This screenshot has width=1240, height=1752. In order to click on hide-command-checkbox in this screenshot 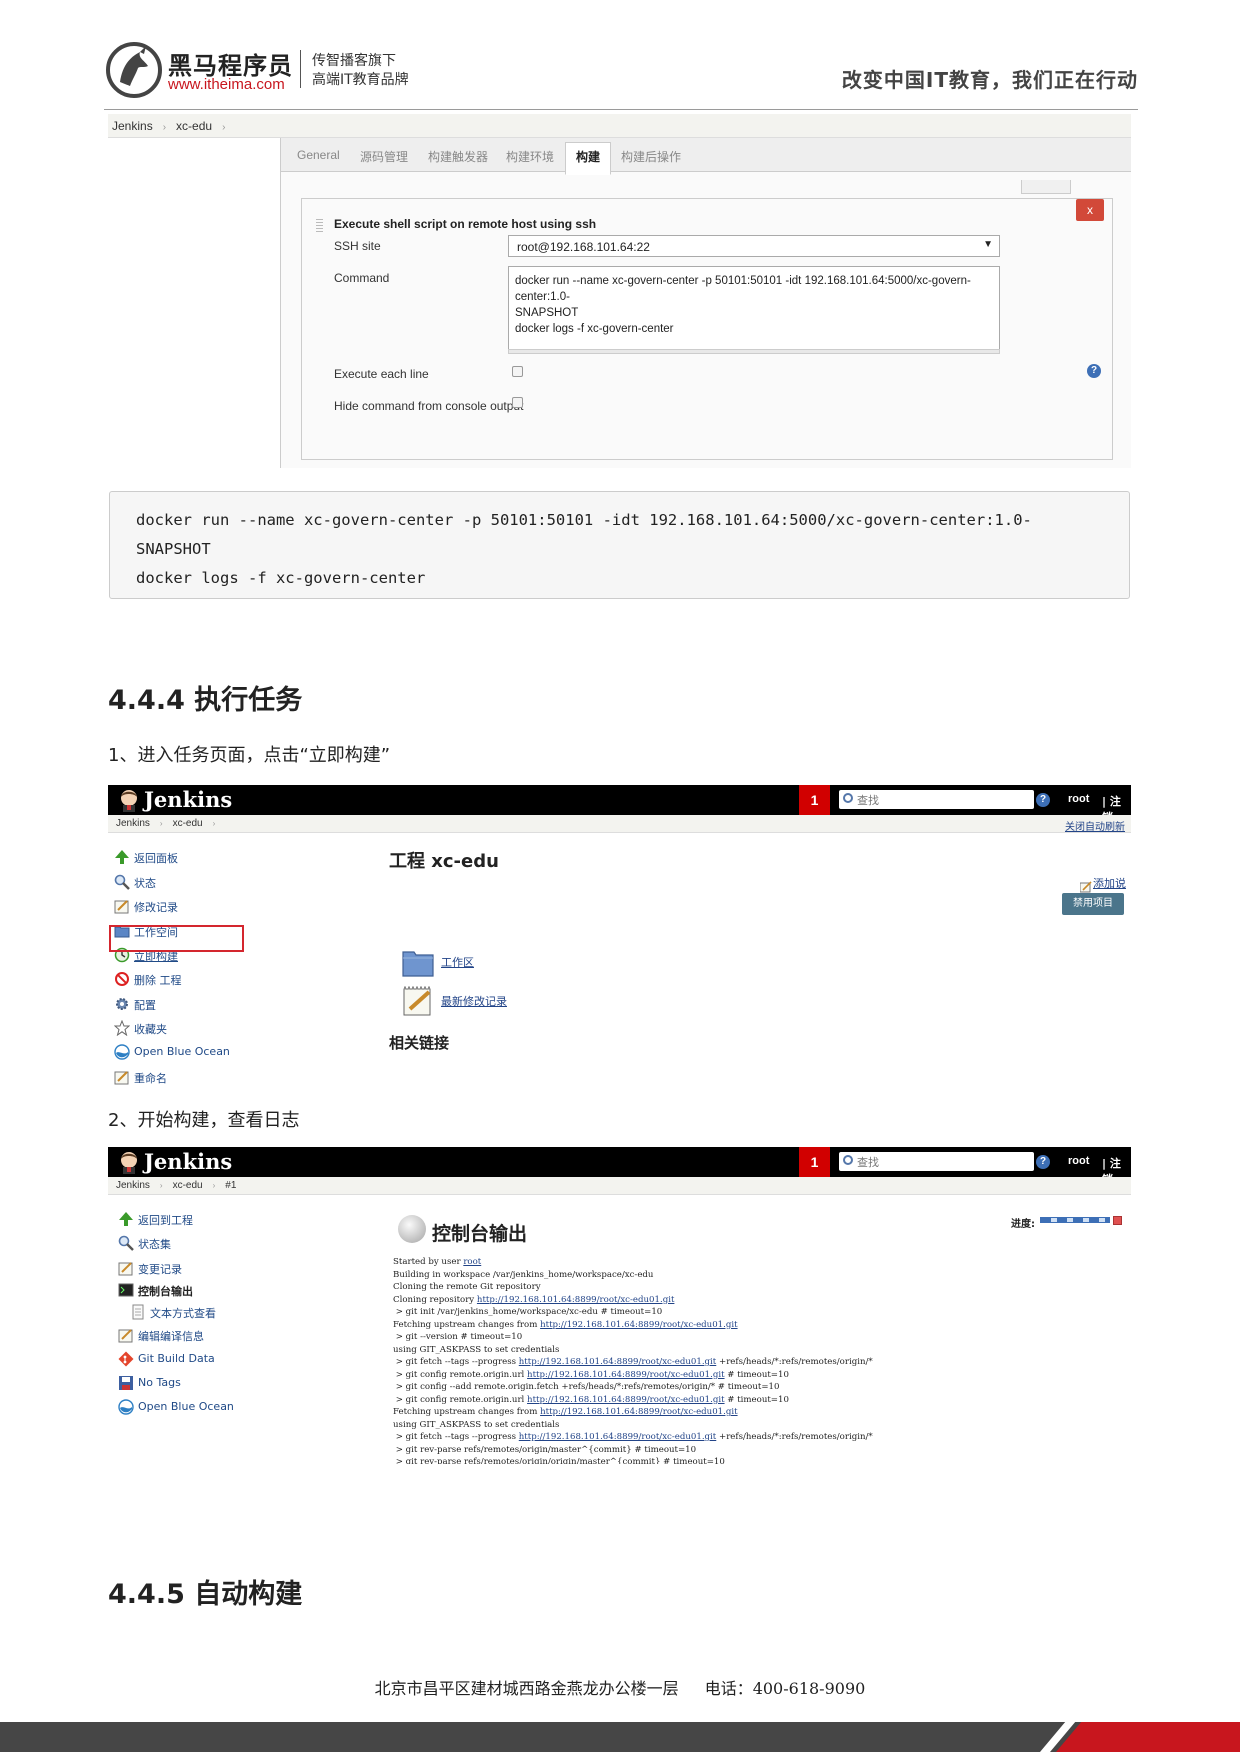, I will do `click(517, 402)`.